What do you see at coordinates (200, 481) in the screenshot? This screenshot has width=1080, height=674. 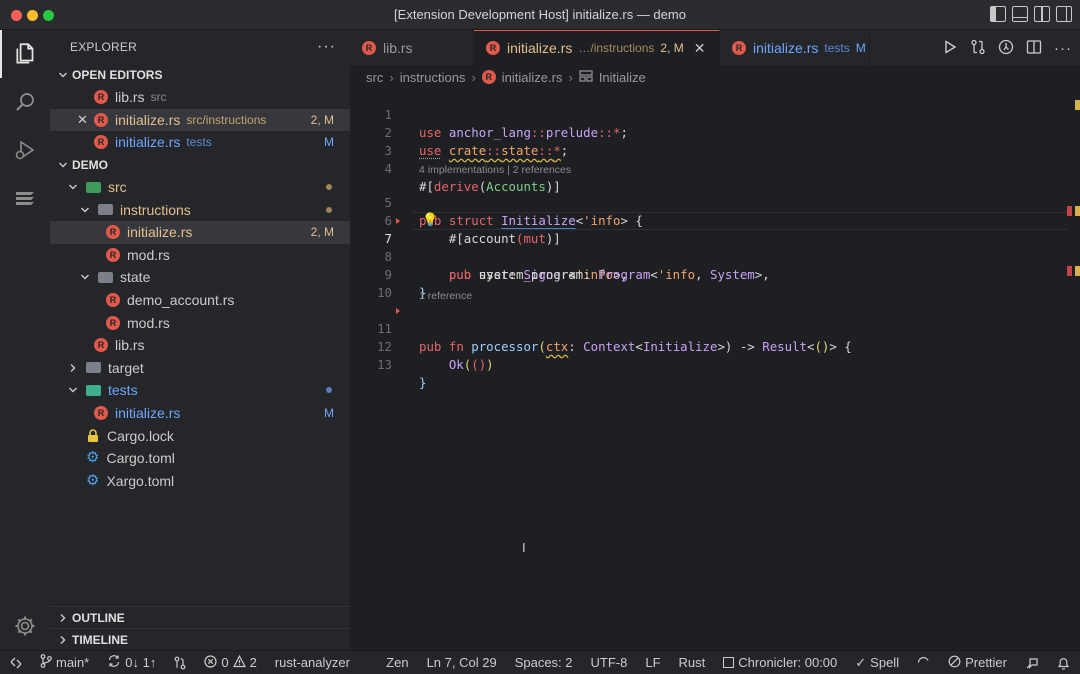 I see `tree-file-xargo-toml: ⚙ Xargo.toml` at bounding box center [200, 481].